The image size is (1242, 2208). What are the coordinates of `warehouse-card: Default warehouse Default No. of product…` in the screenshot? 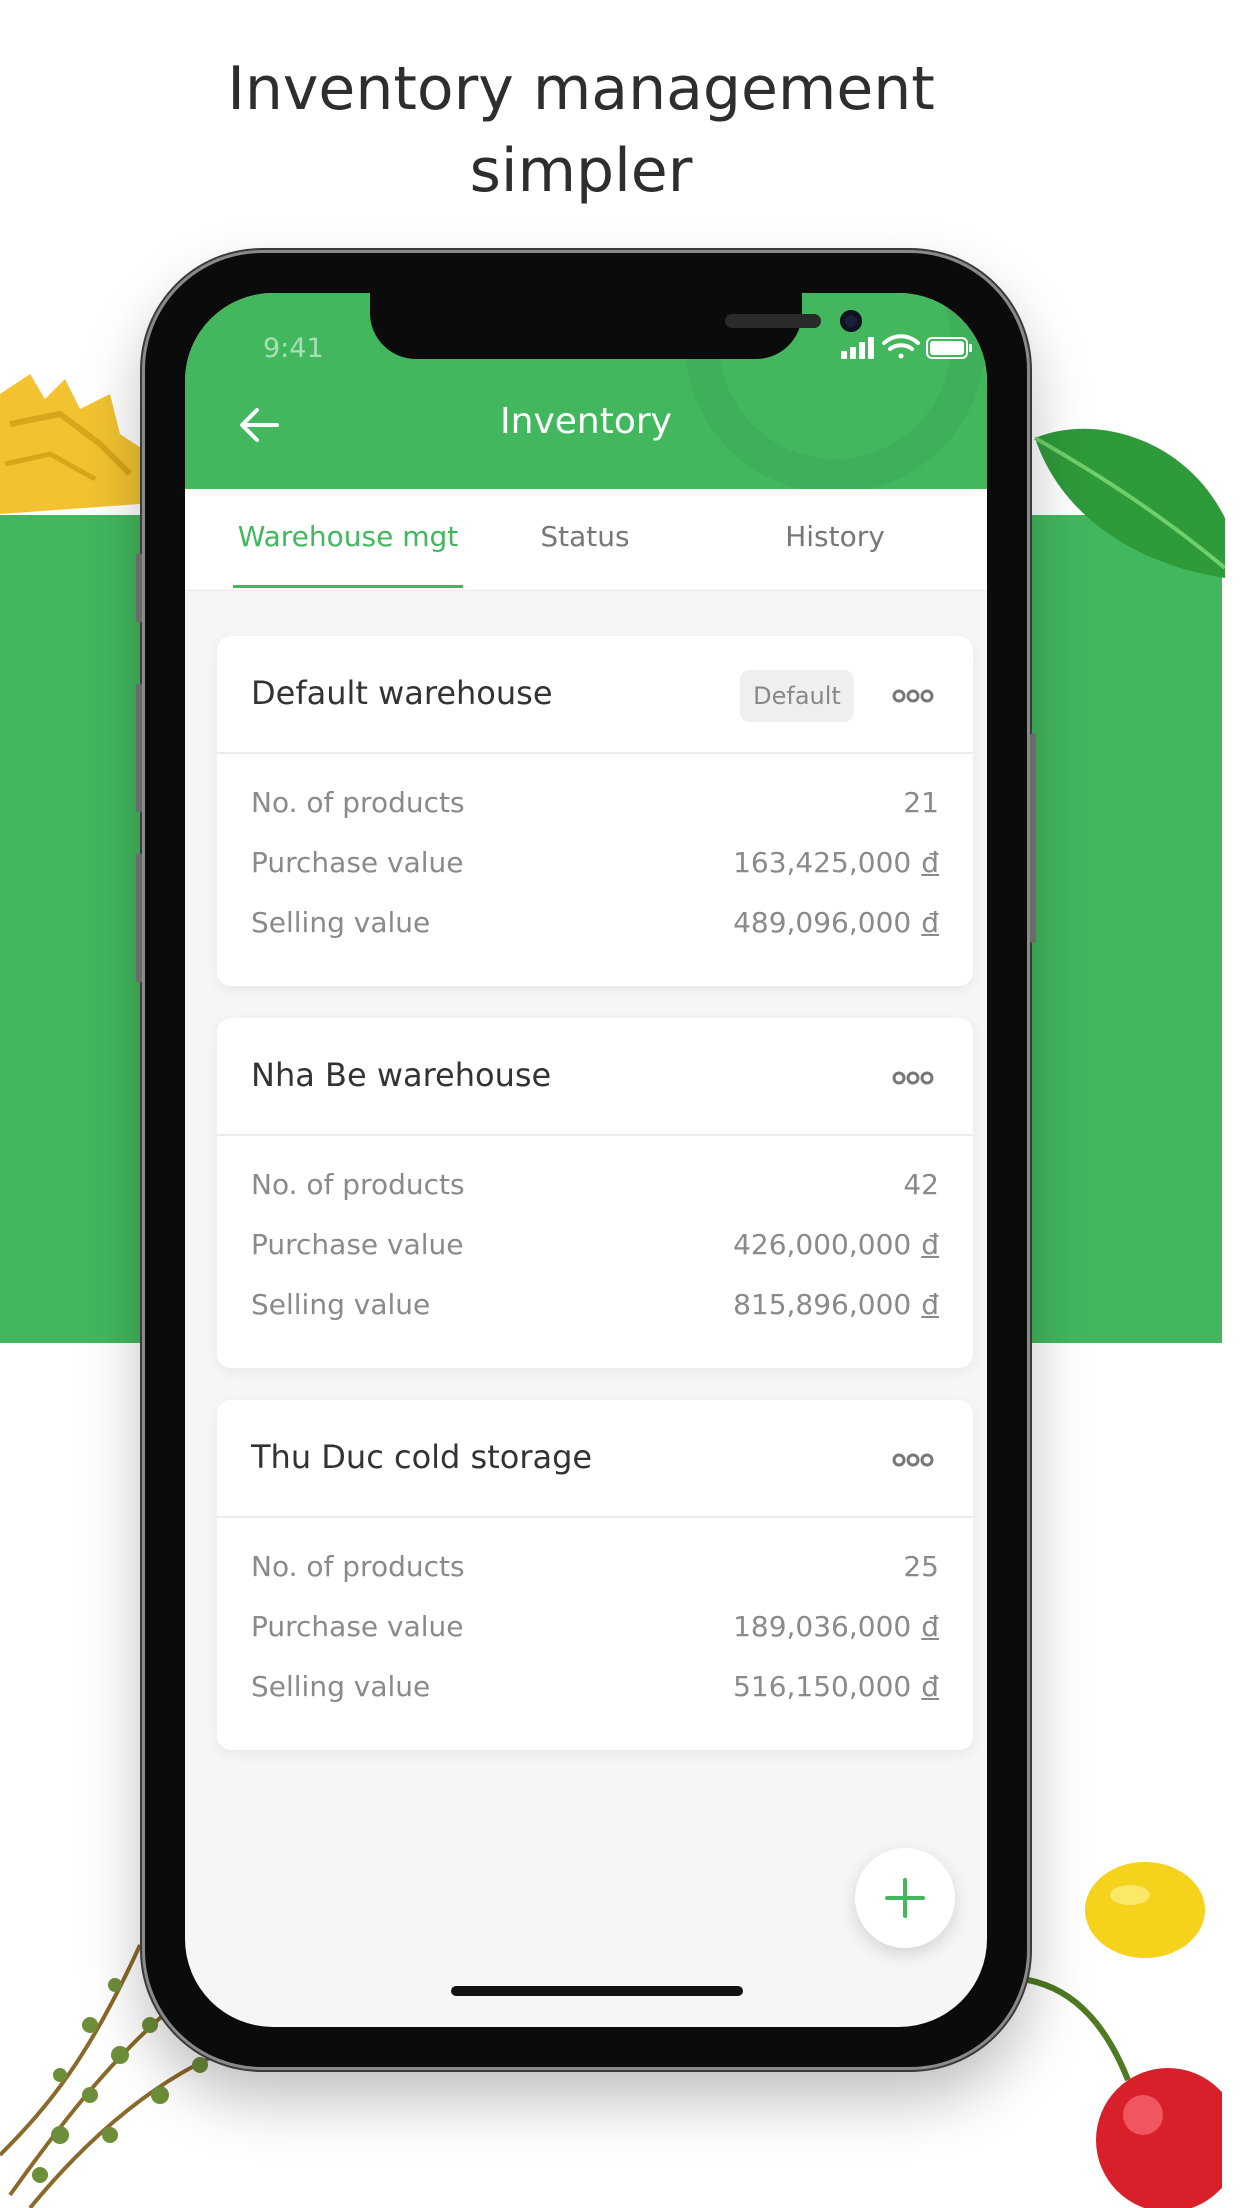 It's located at (595, 811).